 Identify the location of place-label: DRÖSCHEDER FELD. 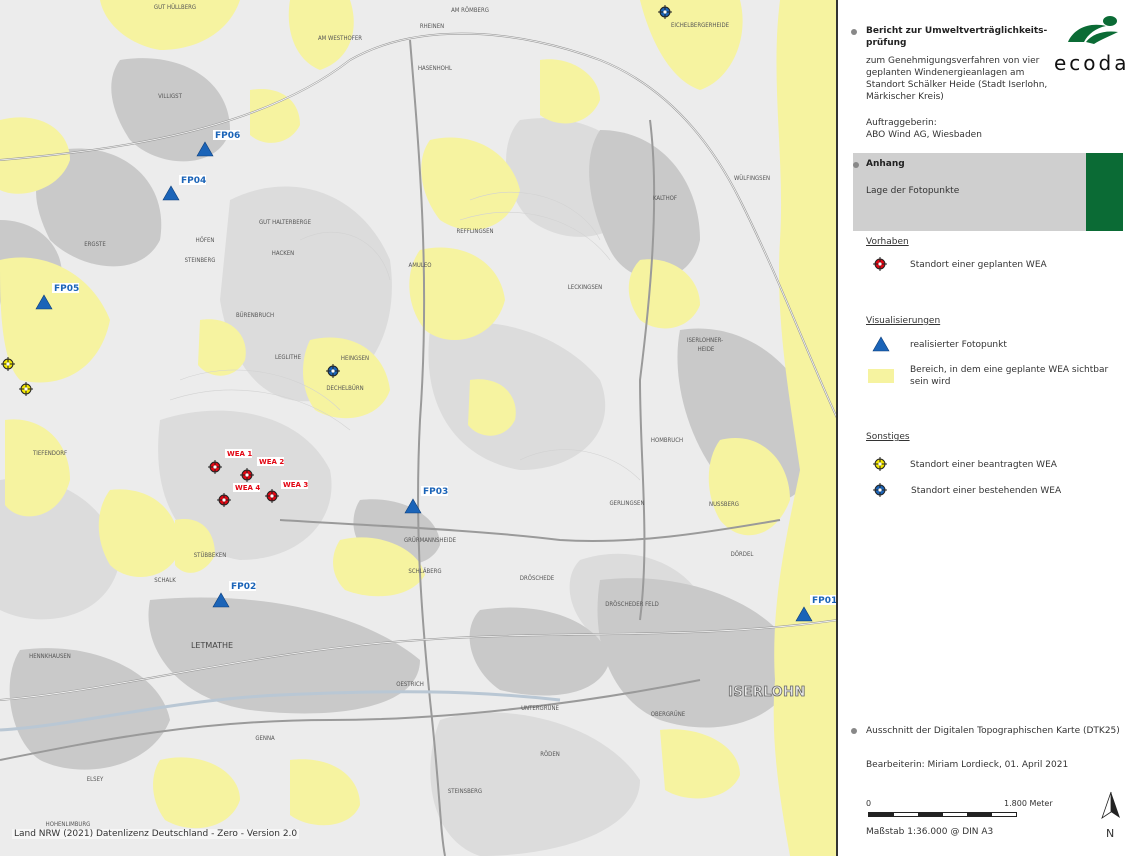
(632, 604).